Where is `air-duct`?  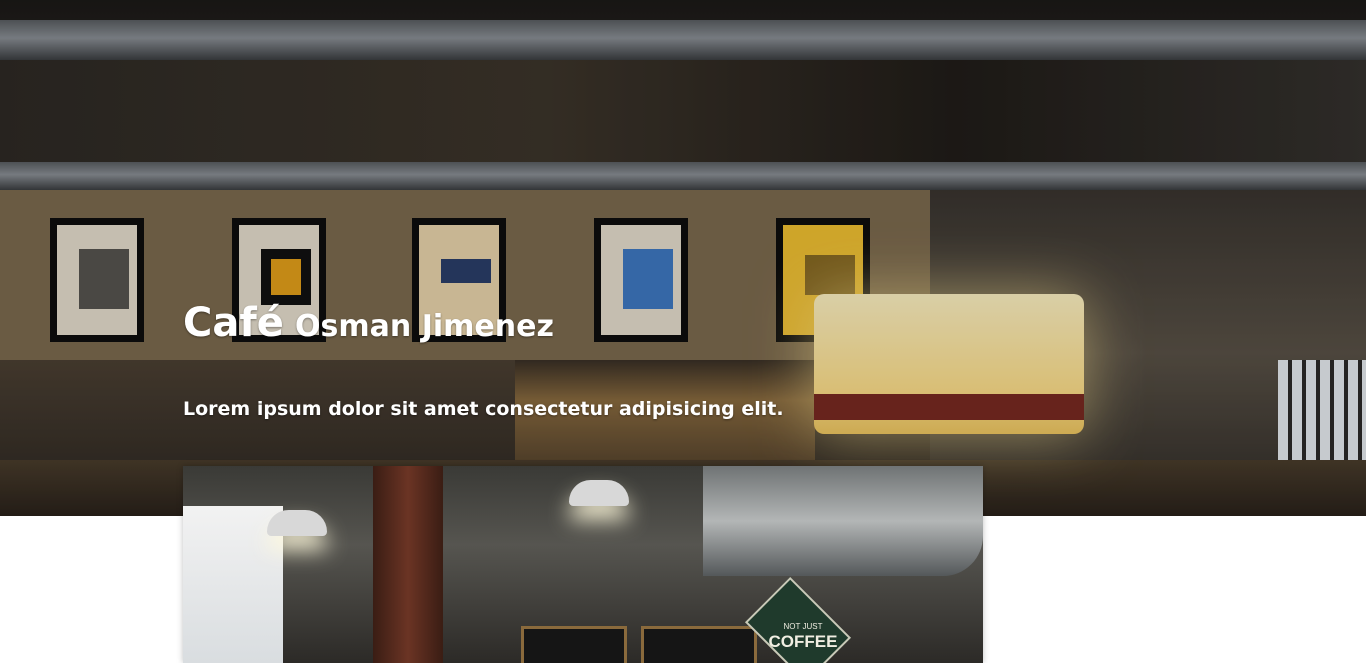
air-duct is located at coordinates (843, 521).